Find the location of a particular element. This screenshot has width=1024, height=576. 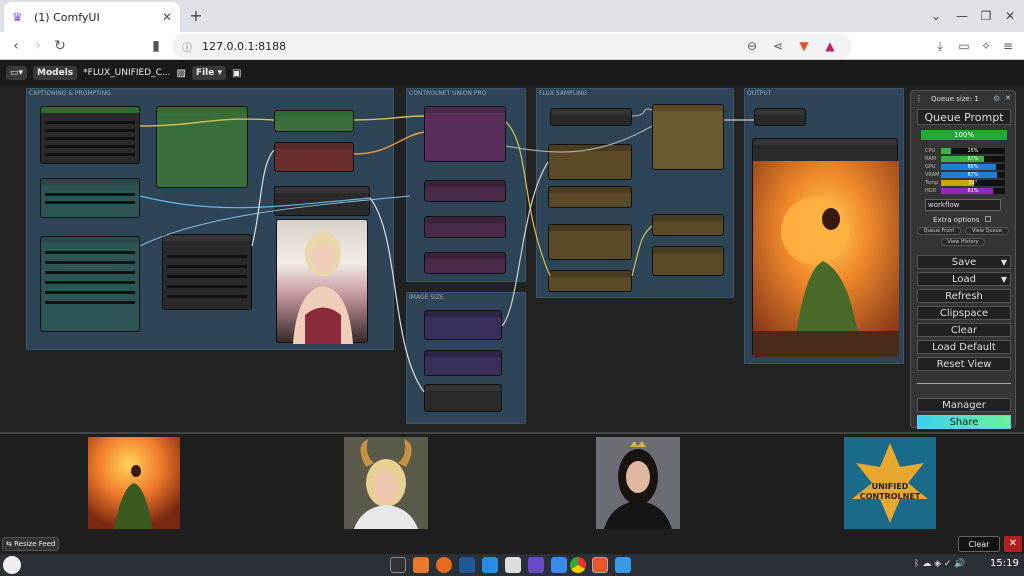

save-label: Save is located at coordinates (964, 262).